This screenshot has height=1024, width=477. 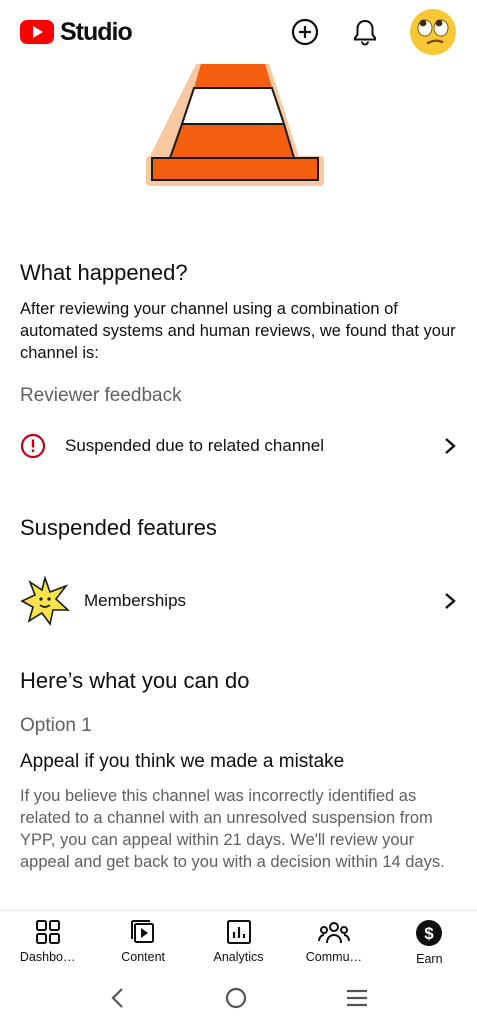 I want to click on bell-icon, so click(x=365, y=32).